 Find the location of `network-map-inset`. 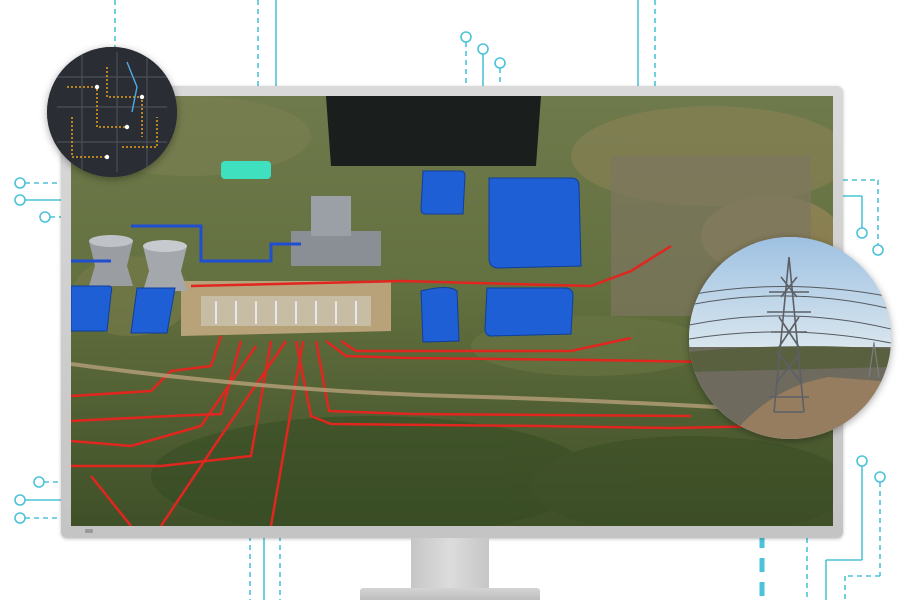

network-map-inset is located at coordinates (112, 112).